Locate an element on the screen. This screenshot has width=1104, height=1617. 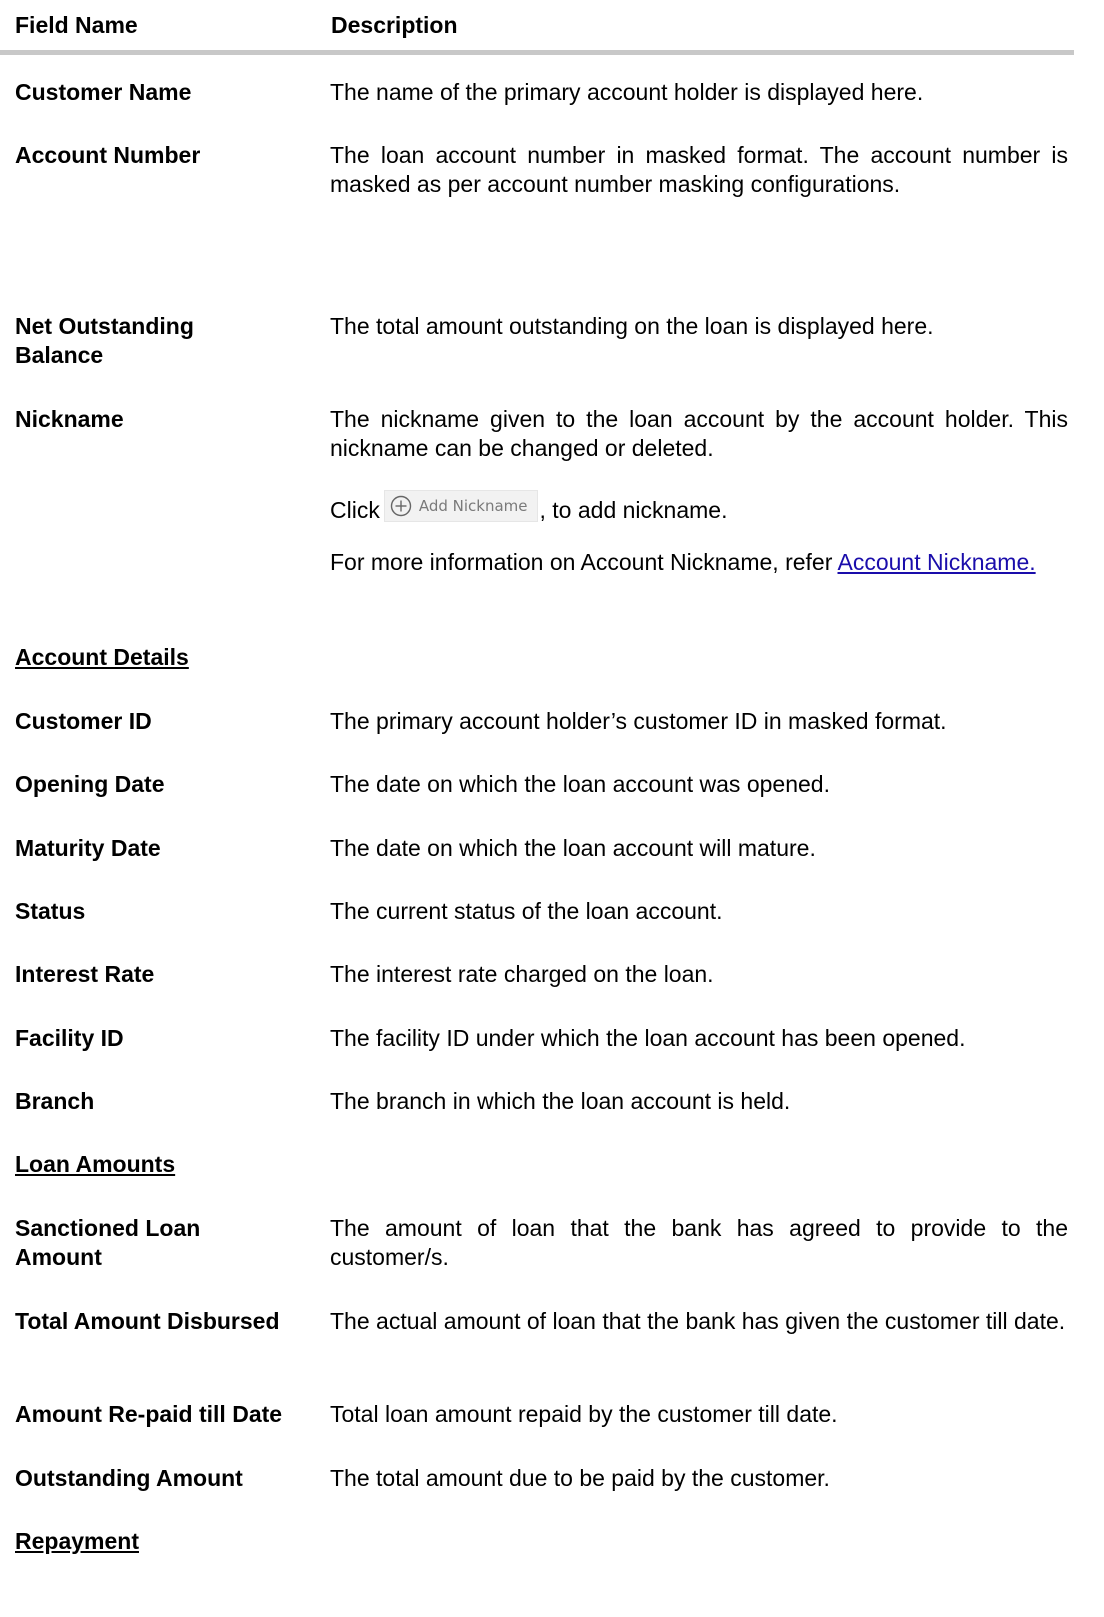
field-name: Status is located at coordinates (50, 911).